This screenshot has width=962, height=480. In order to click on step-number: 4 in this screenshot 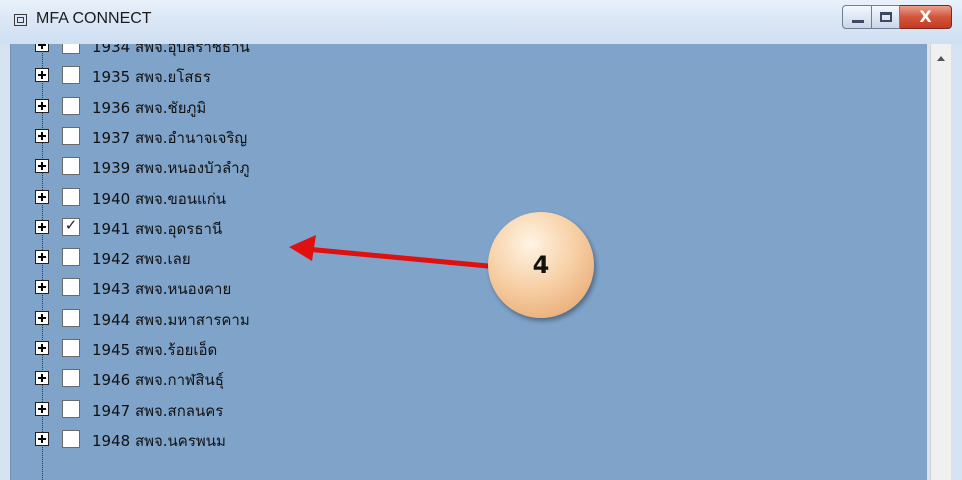, I will do `click(541, 265)`.